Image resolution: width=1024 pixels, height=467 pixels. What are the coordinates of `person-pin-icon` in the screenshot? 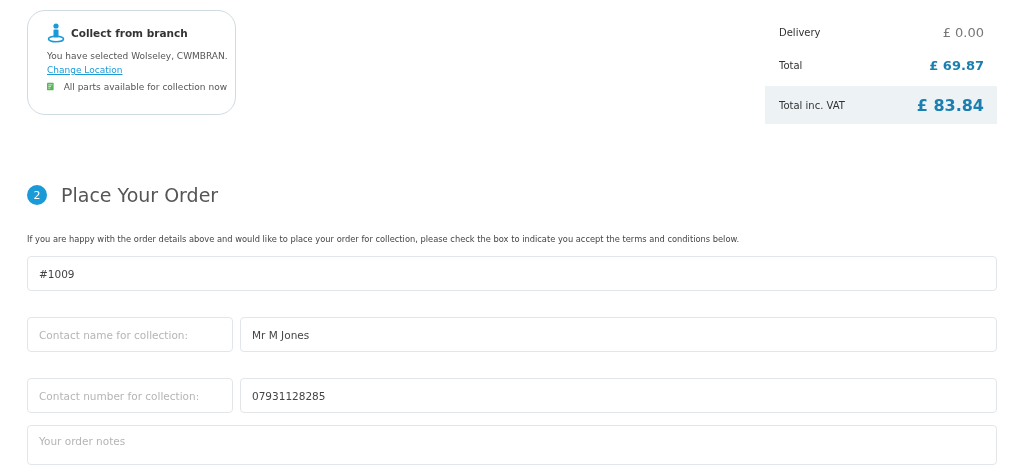 It's located at (56, 33).